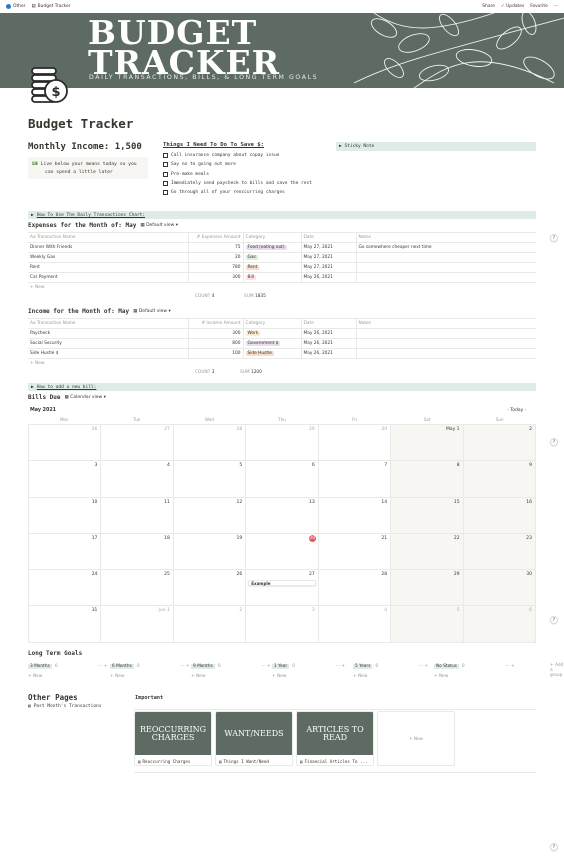 This screenshot has height=857, width=564. I want to click on group-label: 9 Months, so click(203, 666).